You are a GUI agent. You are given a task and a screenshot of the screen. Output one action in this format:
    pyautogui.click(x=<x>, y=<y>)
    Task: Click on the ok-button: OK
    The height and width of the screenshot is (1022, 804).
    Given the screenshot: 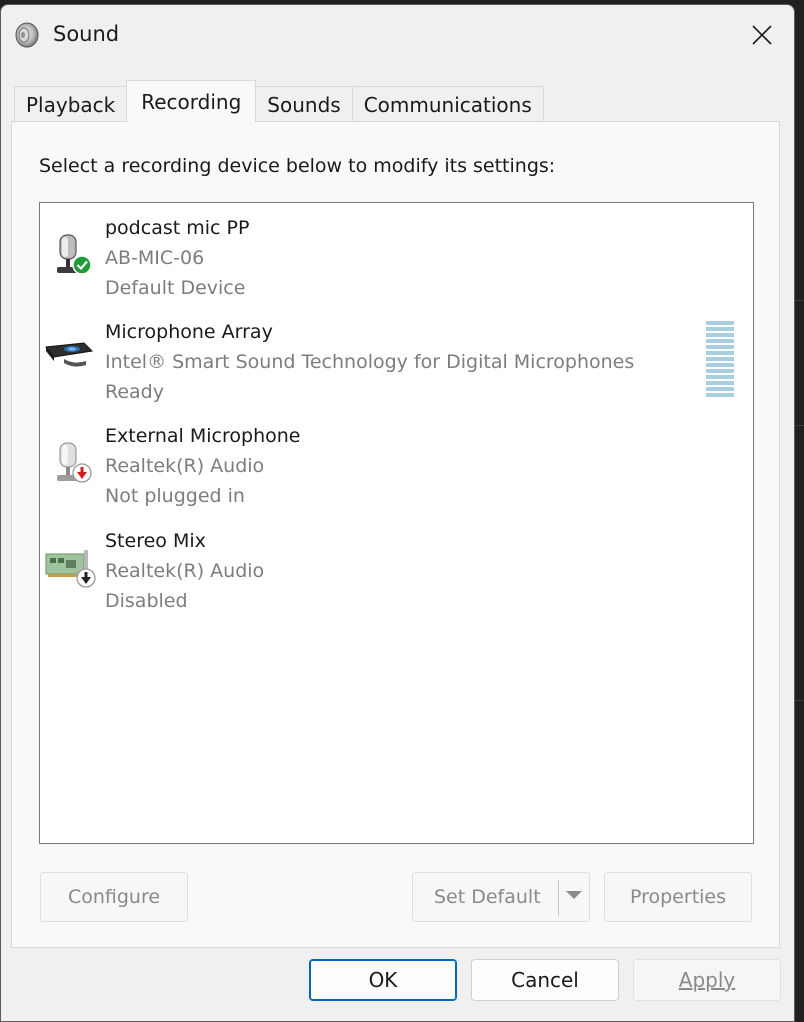 What is the action you would take?
    pyautogui.click(x=383, y=980)
    